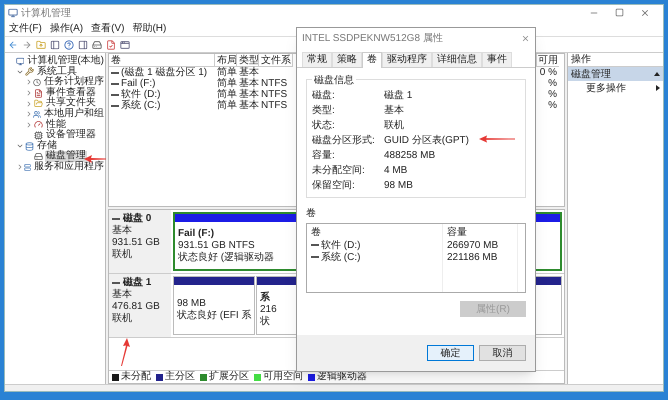 Image resolution: width=668 pixels, height=400 pixels. I want to click on legend-label: 未分配, so click(136, 377).